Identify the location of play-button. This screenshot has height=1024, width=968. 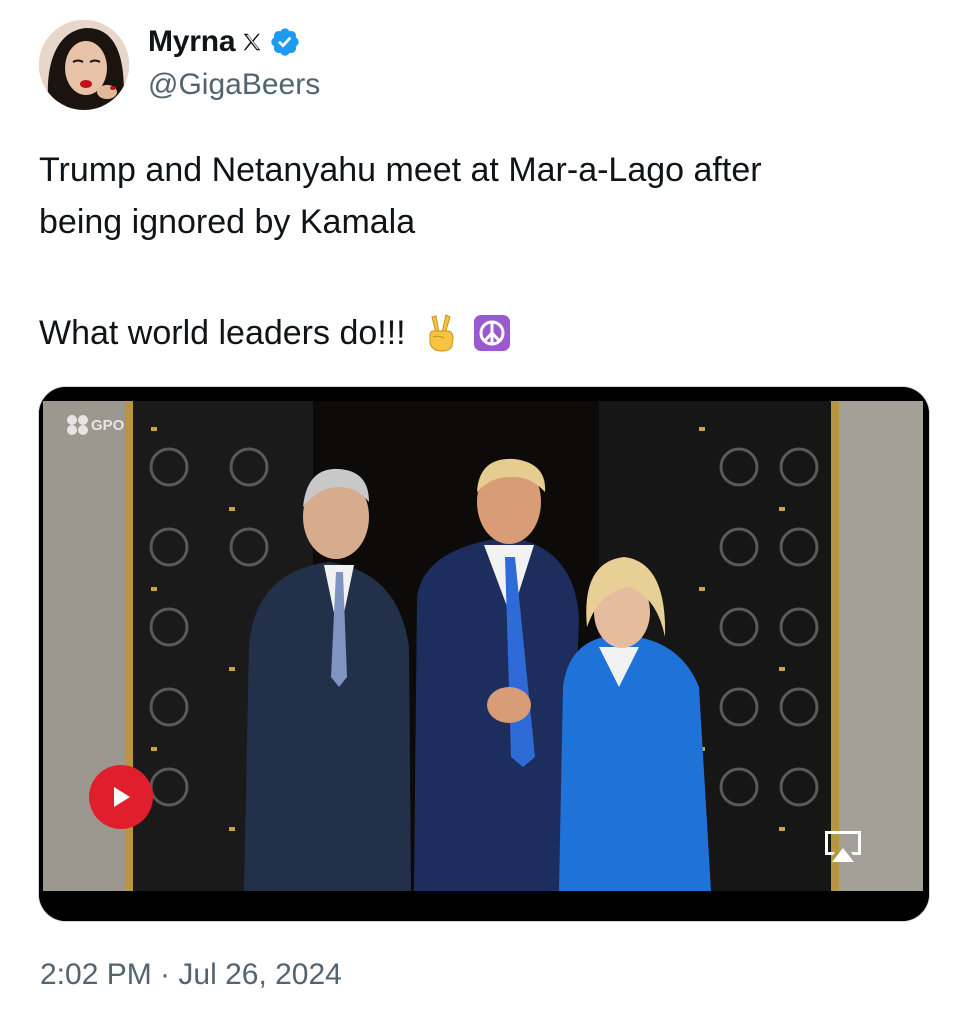
(121, 797).